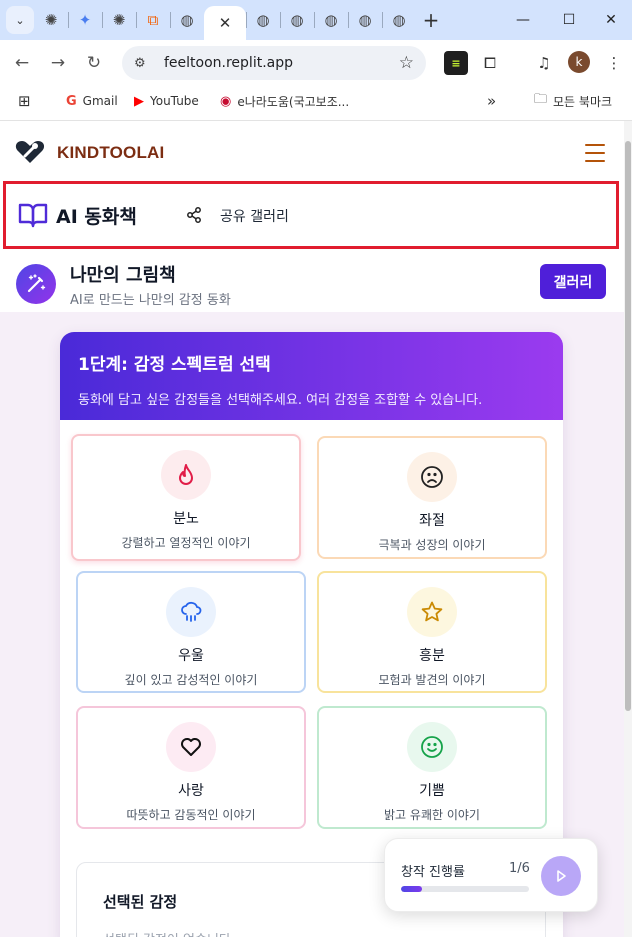 This screenshot has width=632, height=937. I want to click on scrollbar, so click(628, 529).